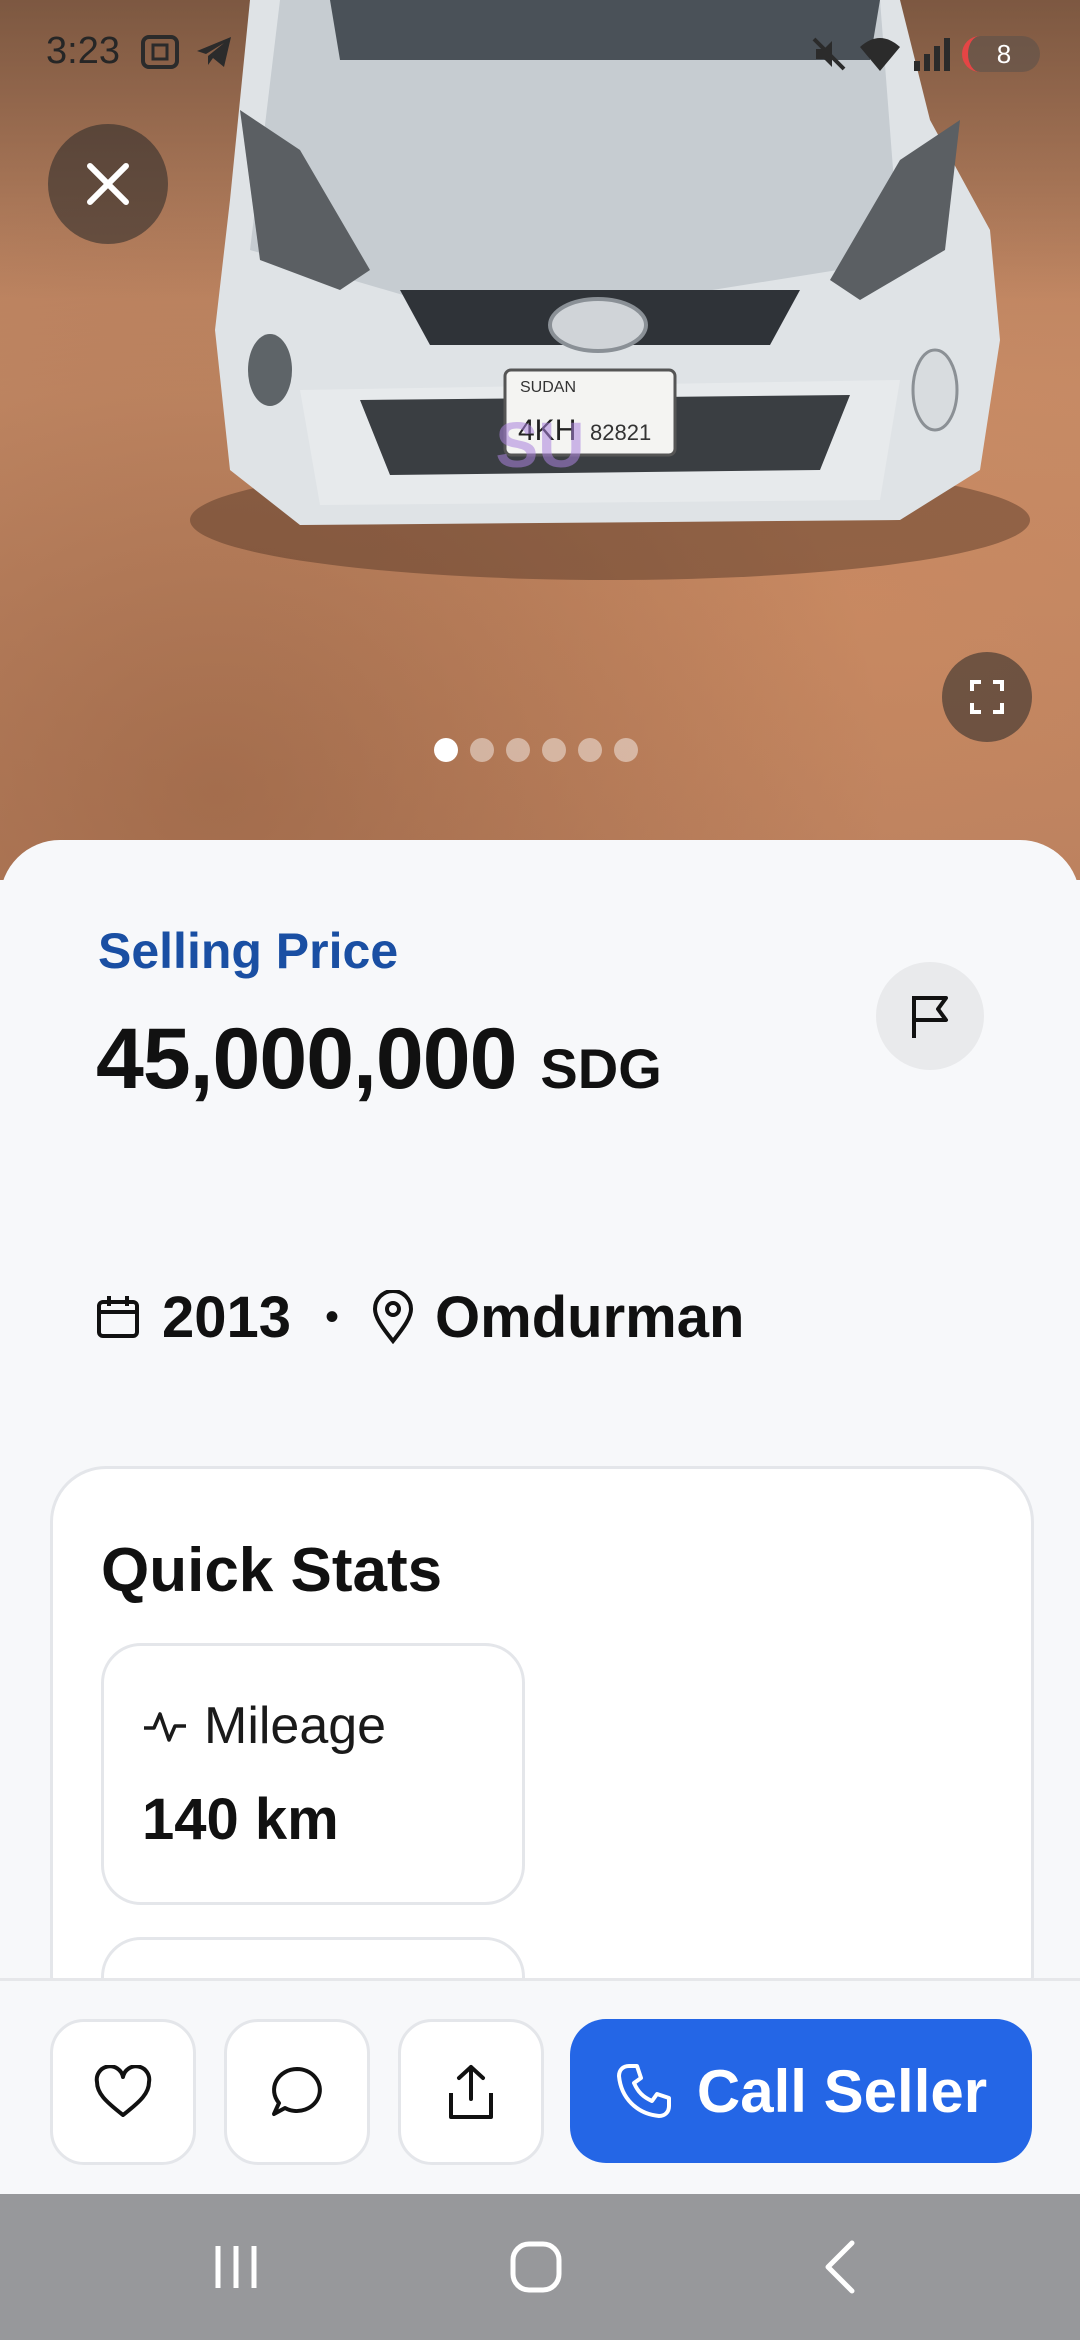 The image size is (1080, 2340). Describe the element at coordinates (393, 1317) in the screenshot. I see `location-pin-icon` at that location.